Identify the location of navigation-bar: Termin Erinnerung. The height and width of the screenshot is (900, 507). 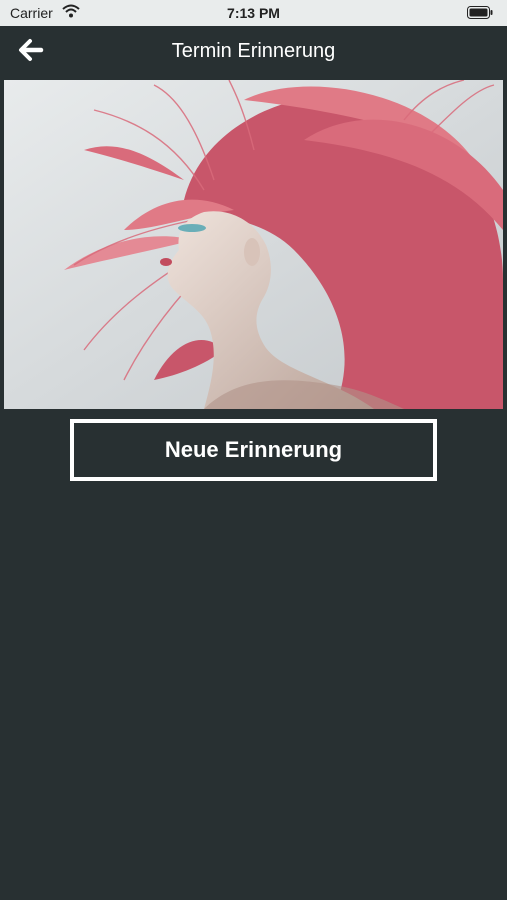
(253, 52).